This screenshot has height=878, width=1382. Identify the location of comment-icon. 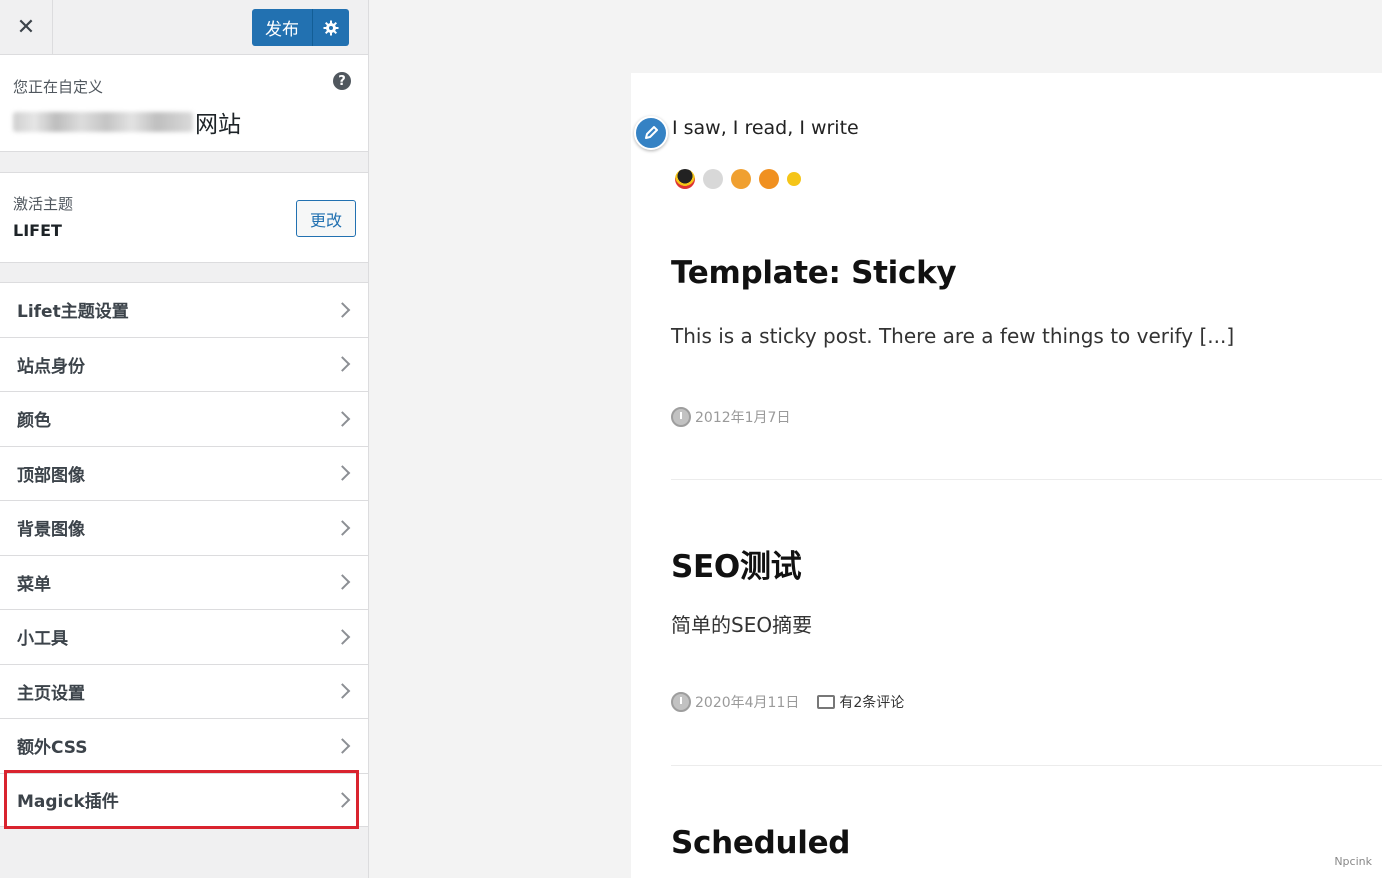
(826, 702).